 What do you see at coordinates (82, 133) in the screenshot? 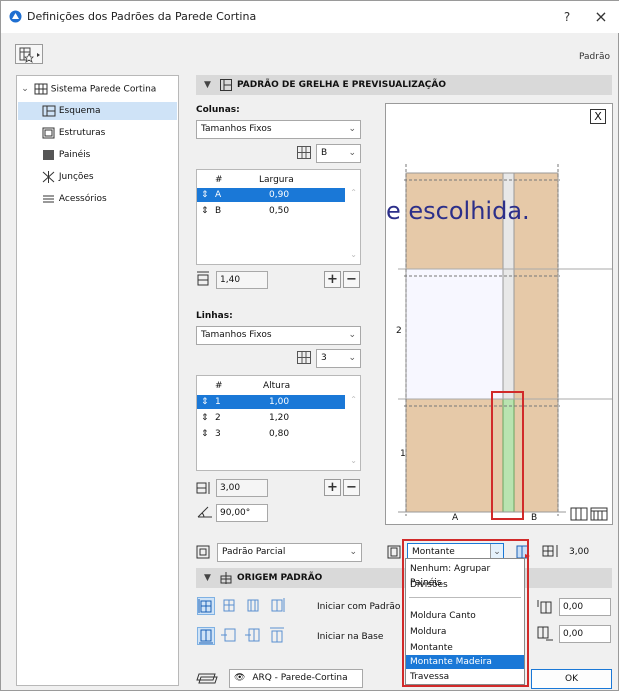
I see `sidebar-item-label: Estruturas` at bounding box center [82, 133].